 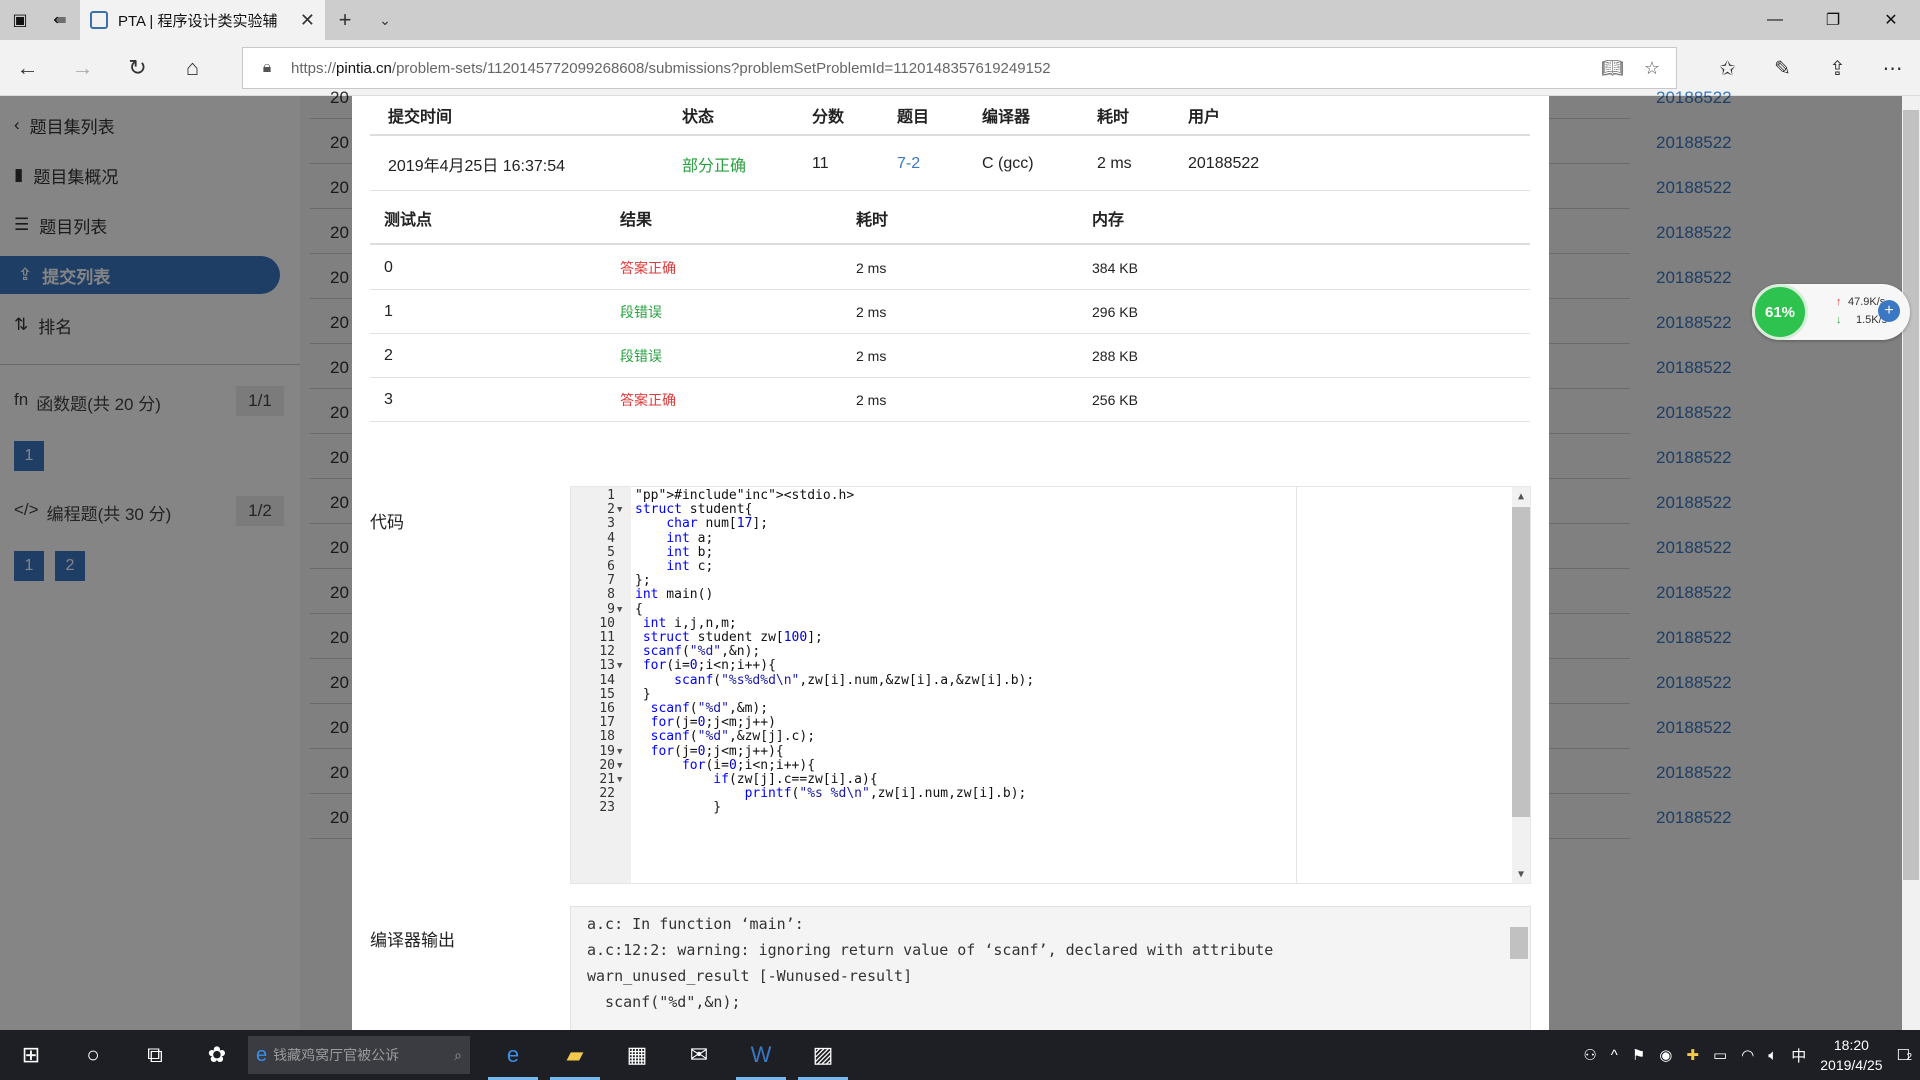 What do you see at coordinates (643, 581) in the screenshot?
I see `code-line: };` at bounding box center [643, 581].